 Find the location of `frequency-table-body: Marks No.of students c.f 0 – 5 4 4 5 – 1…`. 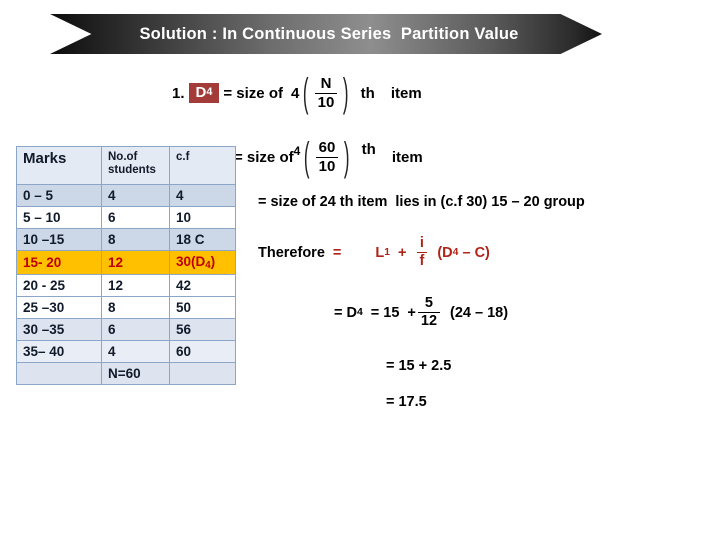

frequency-table-body: Marks No.of students c.f 0 – 5 4 4 5 – 1… is located at coordinates (126, 266).